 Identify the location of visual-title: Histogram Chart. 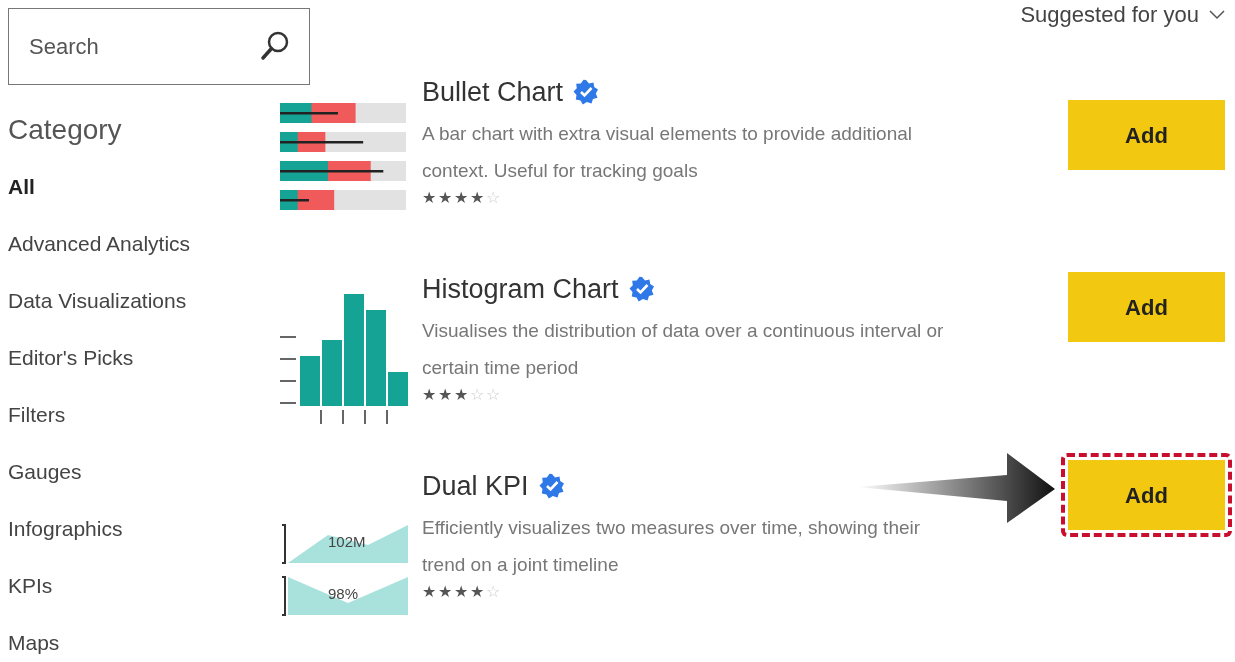
(520, 290).